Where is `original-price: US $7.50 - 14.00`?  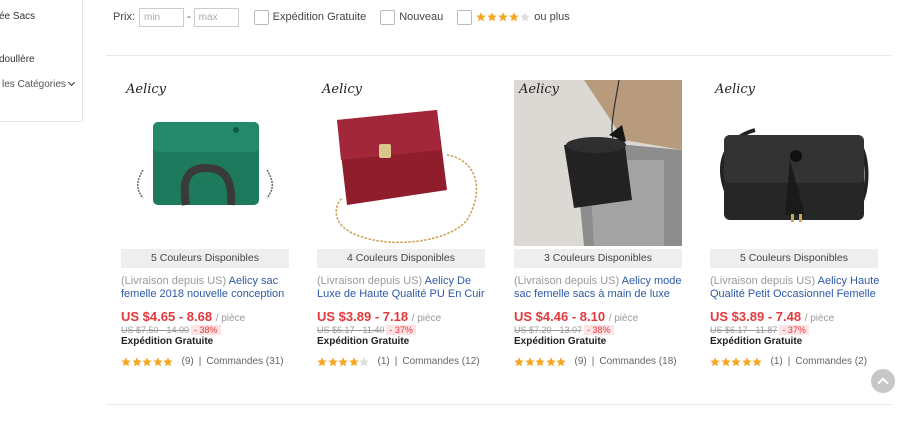
original-price: US $7.50 - 14.00 is located at coordinates (155, 330).